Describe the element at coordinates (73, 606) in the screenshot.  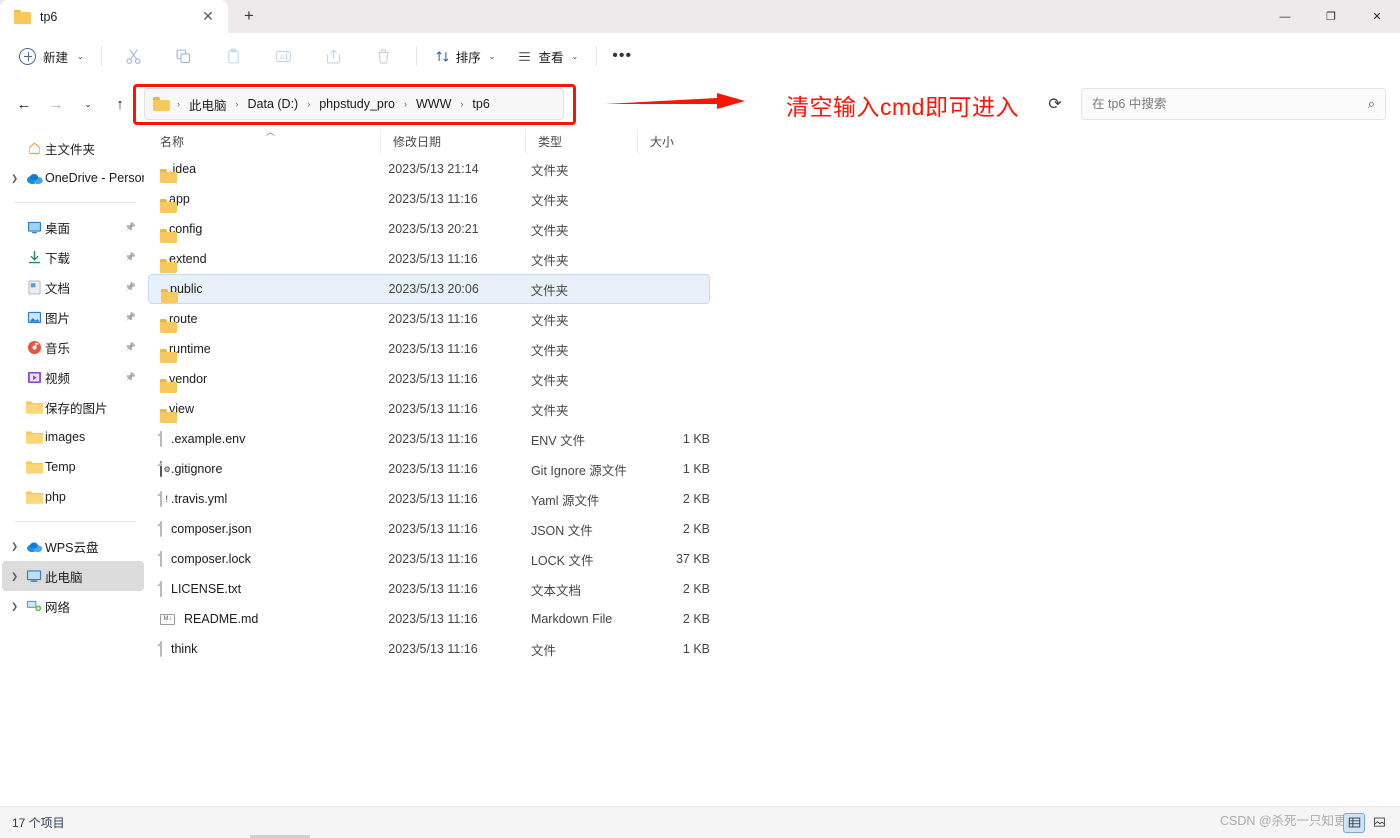
I see `sidebar-item-网络: ❯ 网络` at that location.